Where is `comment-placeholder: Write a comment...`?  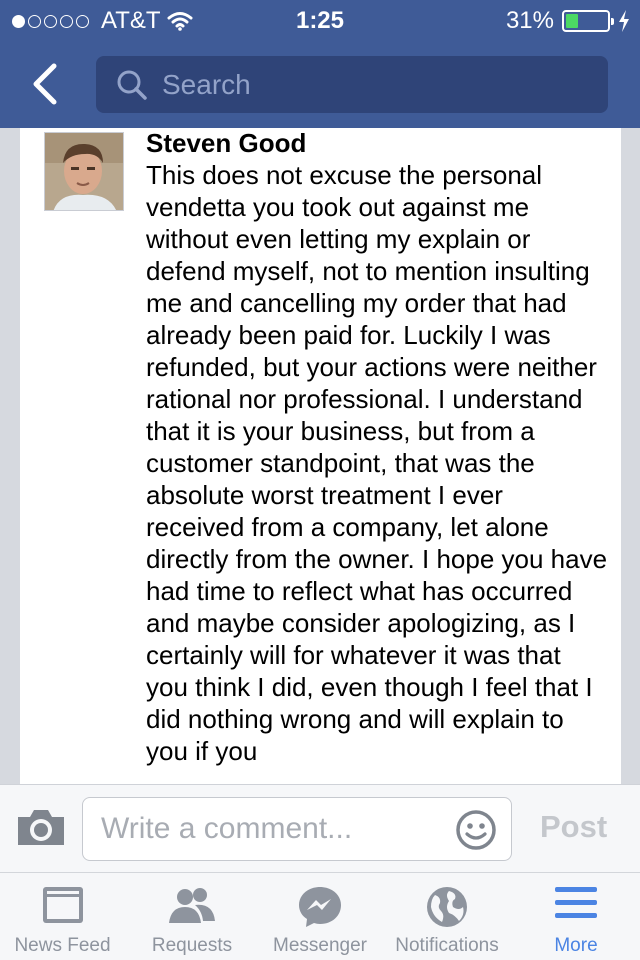
comment-placeholder: Write a comment... is located at coordinates (227, 828).